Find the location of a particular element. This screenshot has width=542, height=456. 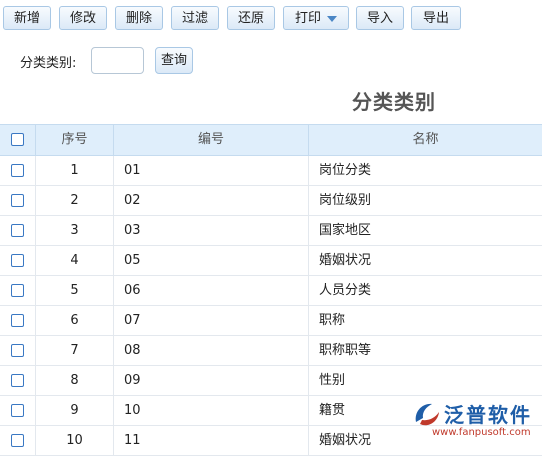

restore-button: 还原 is located at coordinates (251, 18).